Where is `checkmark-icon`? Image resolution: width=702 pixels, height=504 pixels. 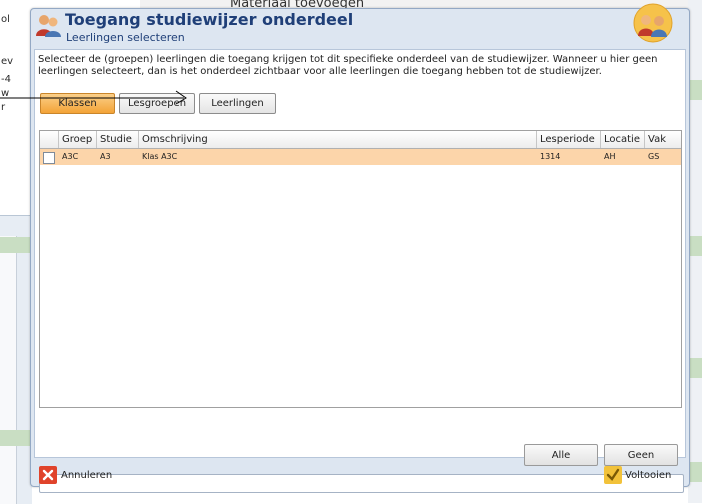
checkmark-icon is located at coordinates (613, 475).